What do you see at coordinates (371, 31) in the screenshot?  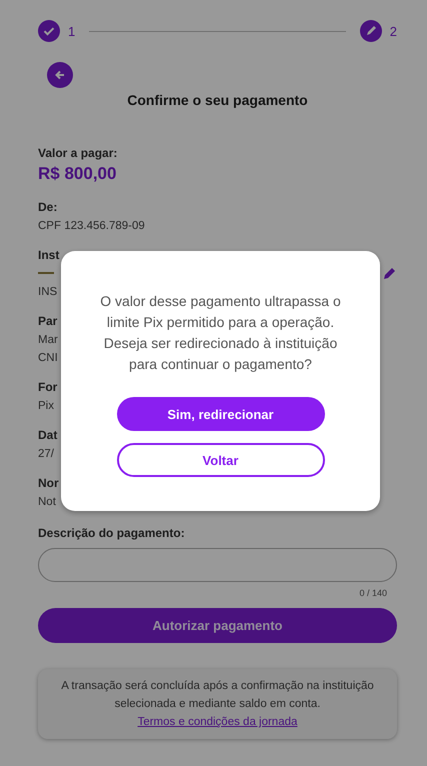 I see `pencil-step-icon` at bounding box center [371, 31].